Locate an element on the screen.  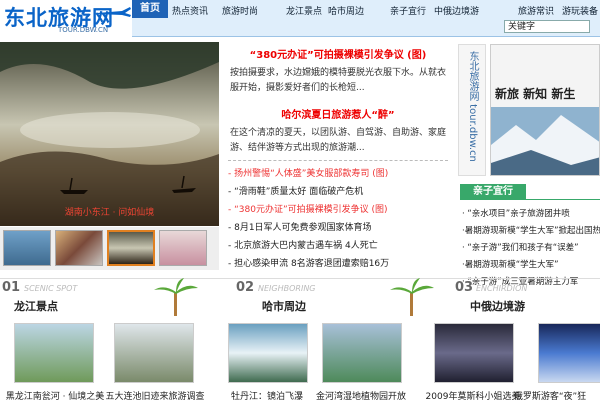
nav-row-1: 热点资讯 旅游时尚 龙江景点 哈市周边 亲子宜行 中俄边境游 旅游常识 游玩装备 is located at coordinates (385, 10).